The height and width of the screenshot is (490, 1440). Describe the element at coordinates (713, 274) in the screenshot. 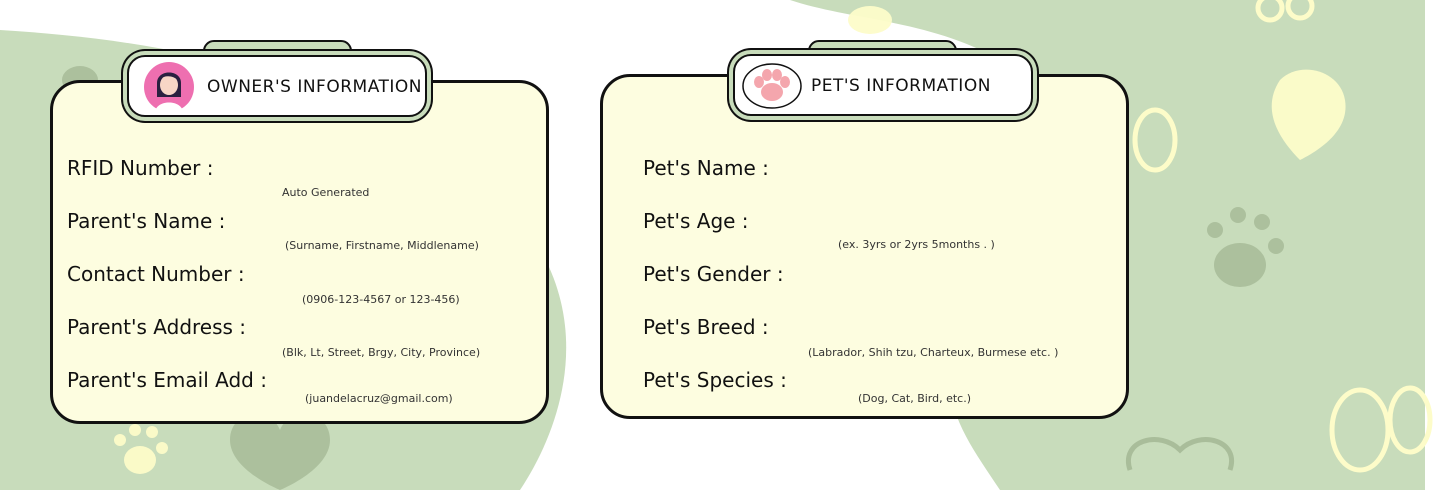

I see `pet-gender-label: Pet's Gender :` at that location.